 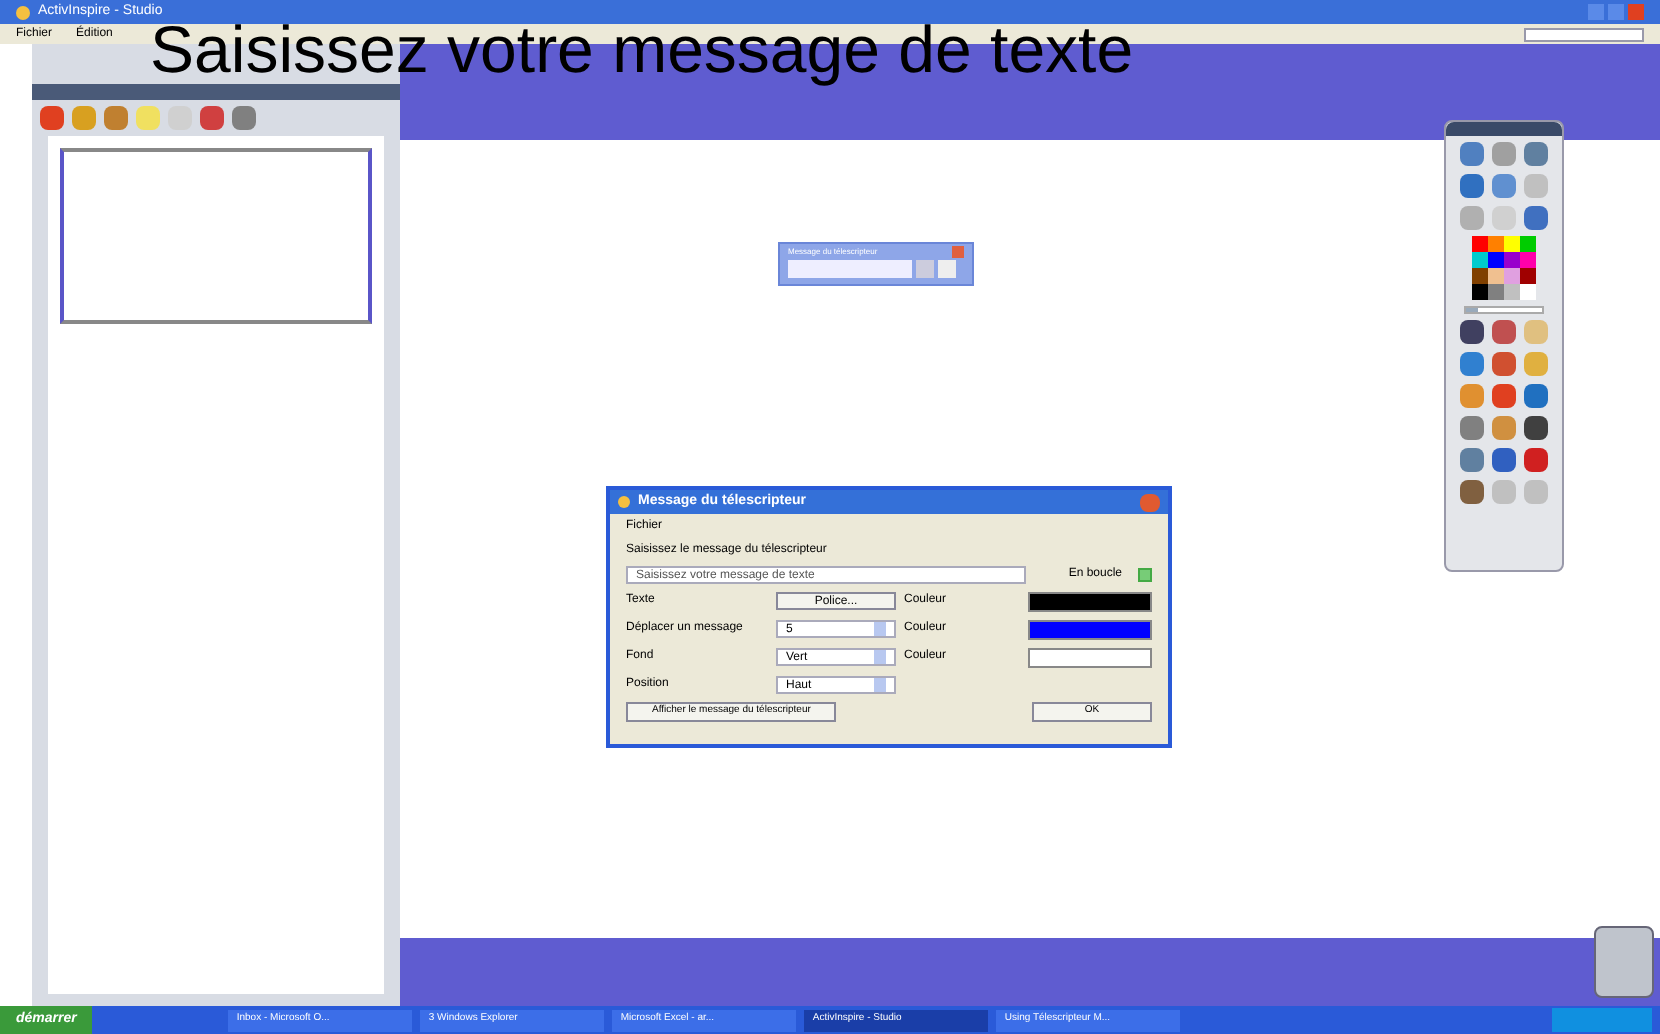 What do you see at coordinates (1596, 12) in the screenshot?
I see `minimize-icon` at bounding box center [1596, 12].